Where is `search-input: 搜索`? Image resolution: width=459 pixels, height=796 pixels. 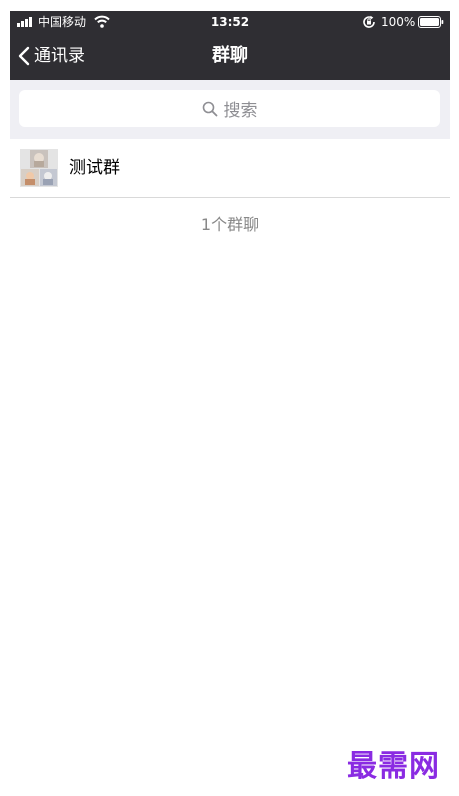 search-input: 搜索 is located at coordinates (229, 108).